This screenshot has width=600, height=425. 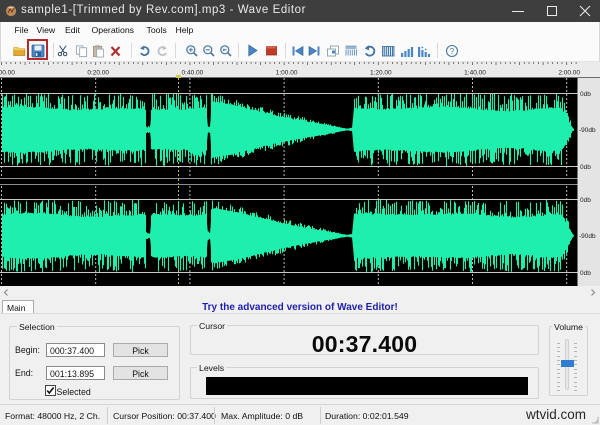 I want to click on svg-text: 1:20.00, so click(x=381, y=73).